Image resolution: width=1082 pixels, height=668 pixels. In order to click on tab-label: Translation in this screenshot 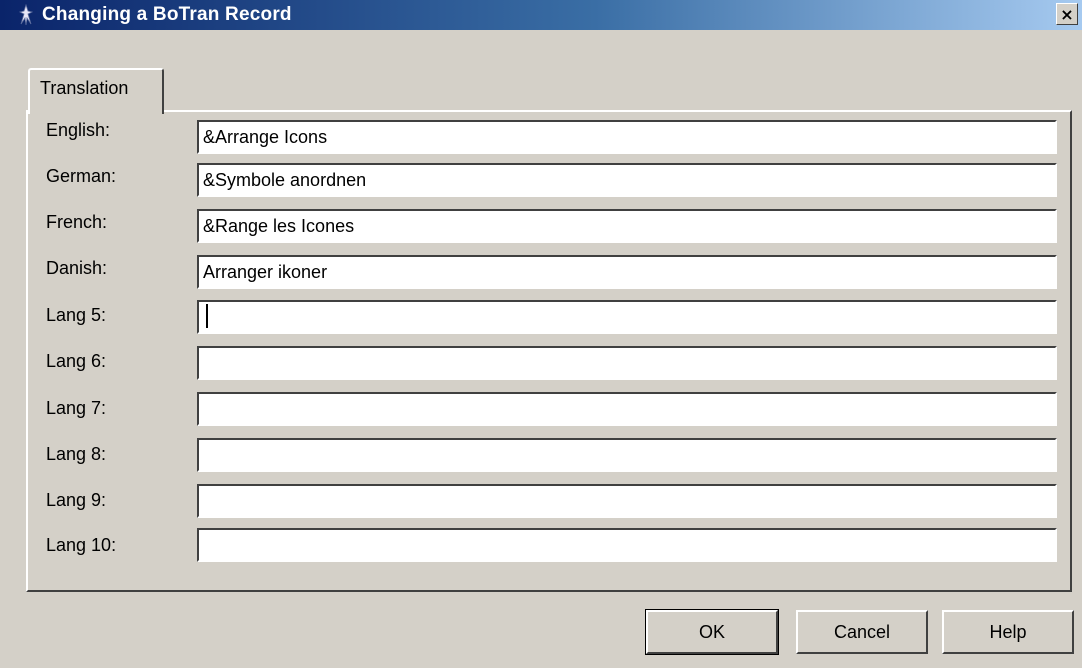, I will do `click(84, 88)`.